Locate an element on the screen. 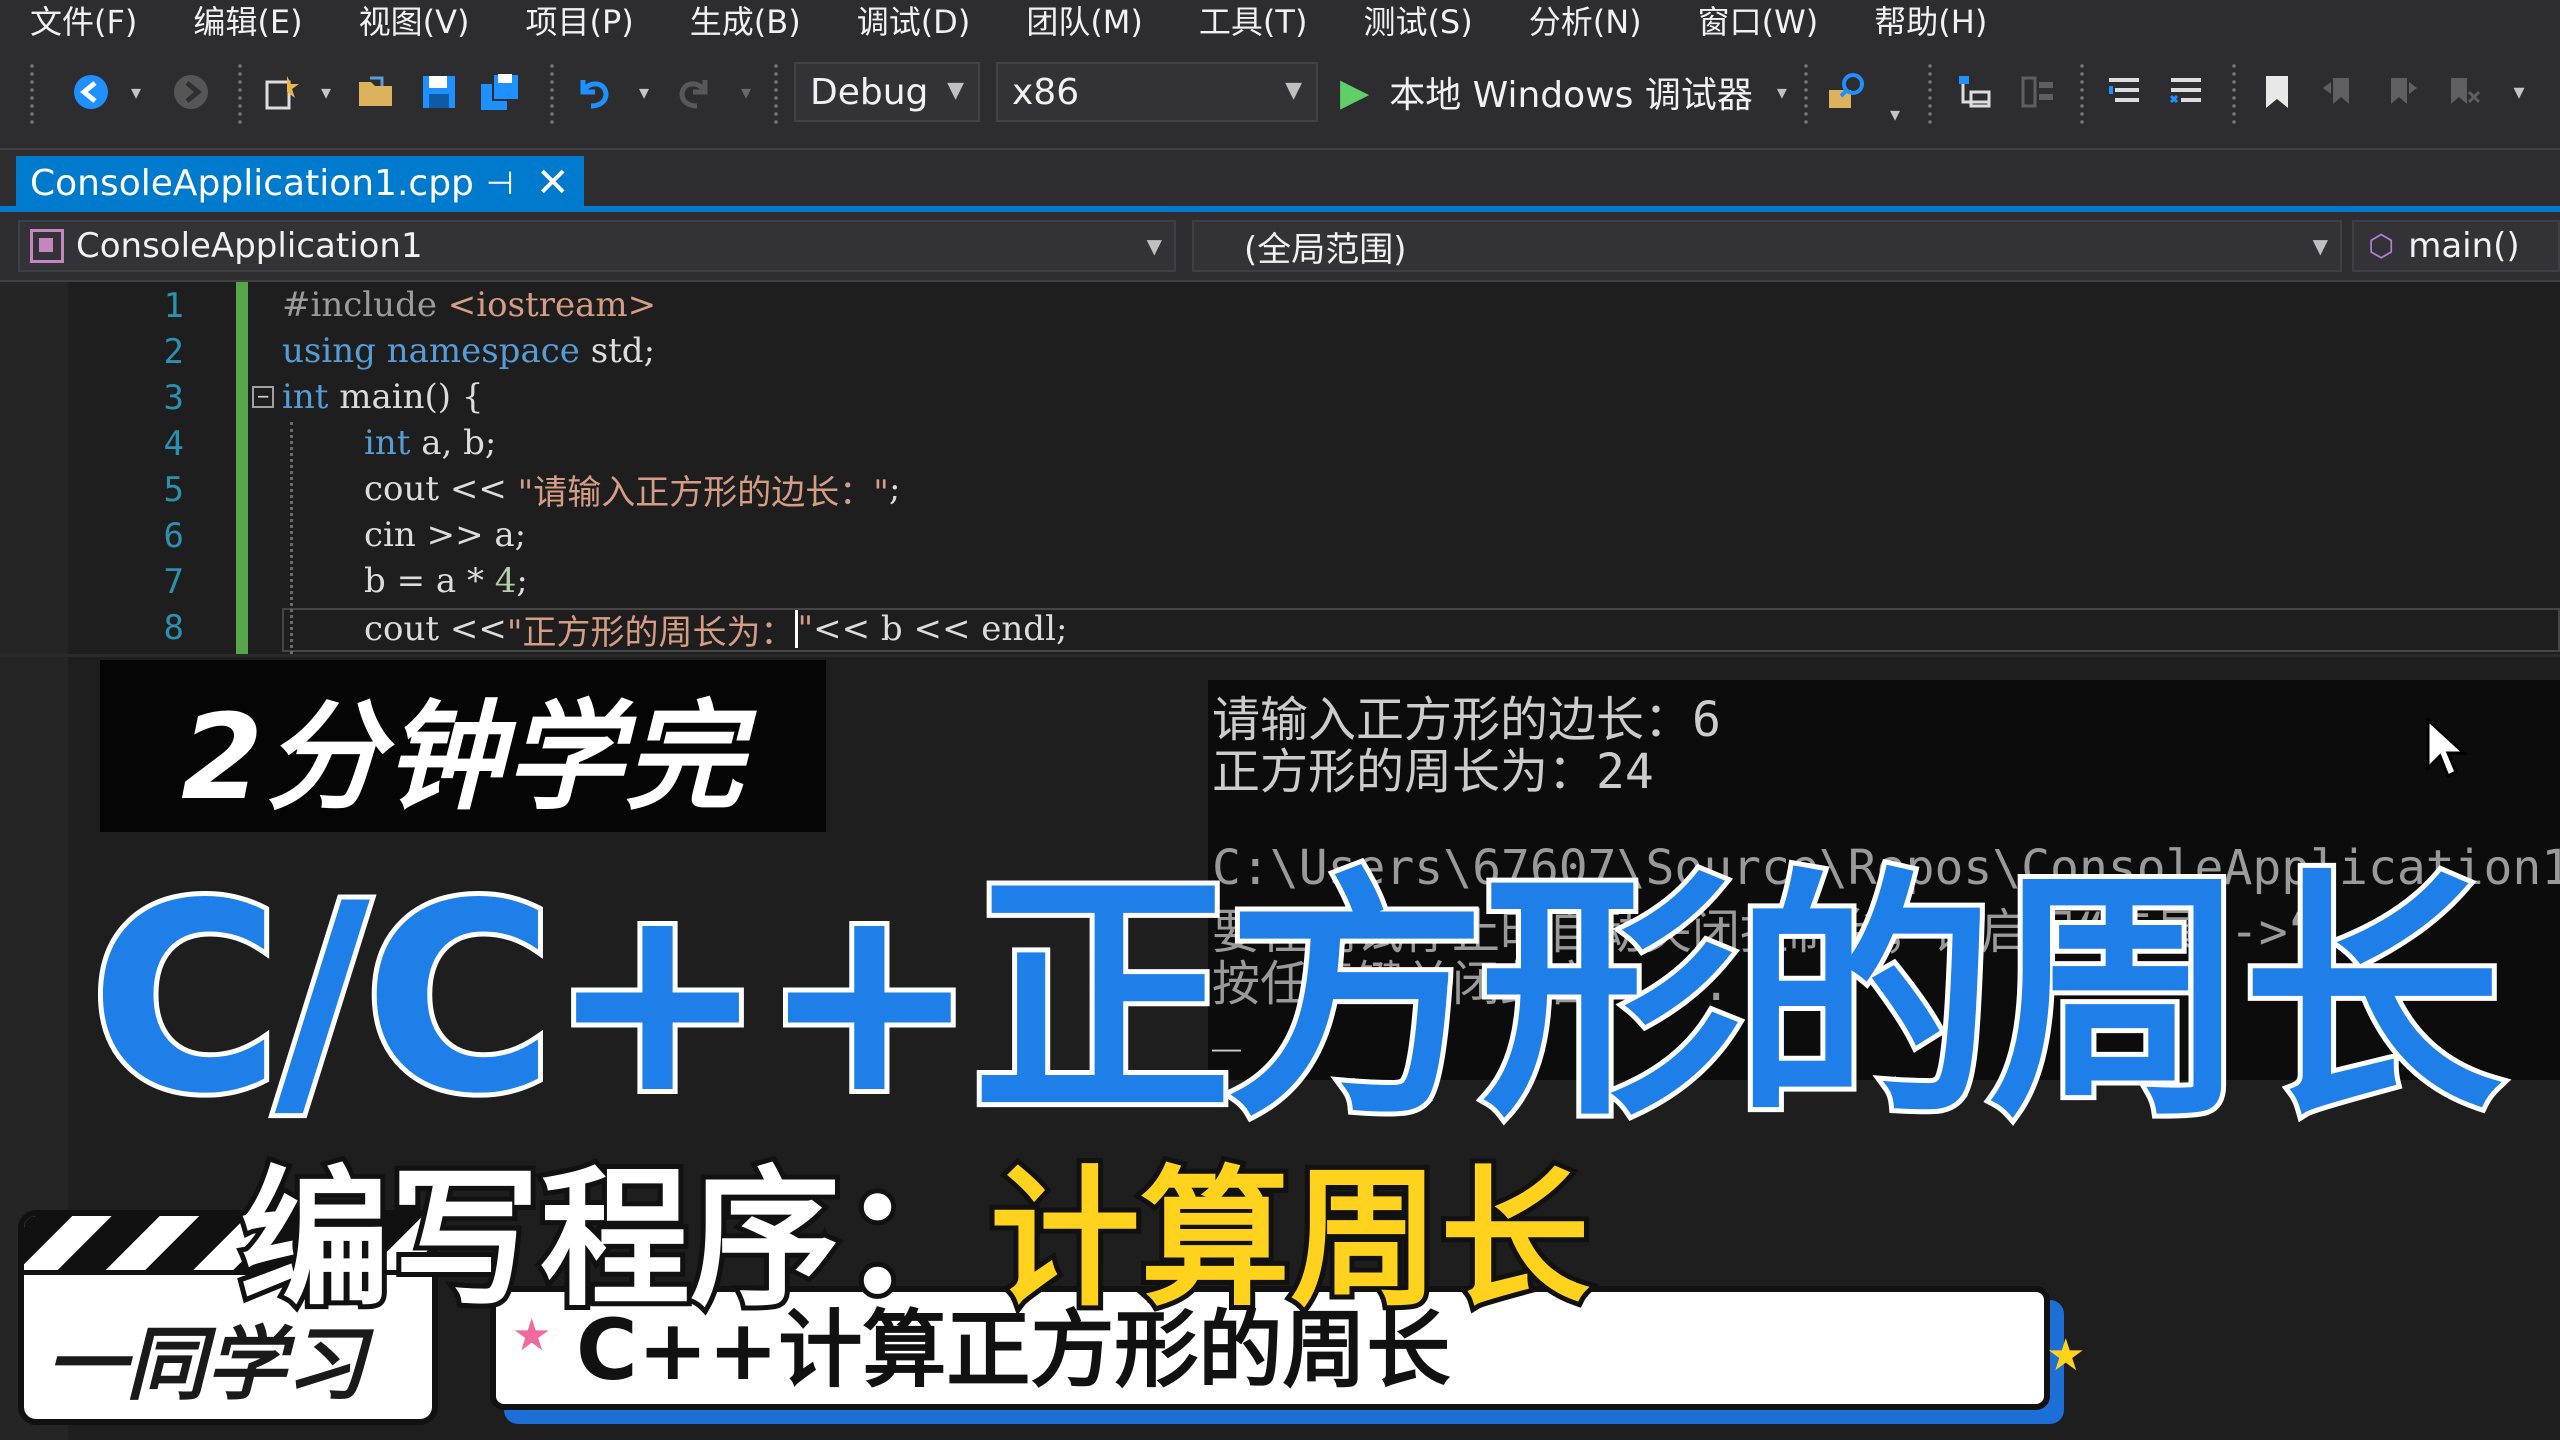  duration-badge: 2分钟学完 is located at coordinates (463, 746).